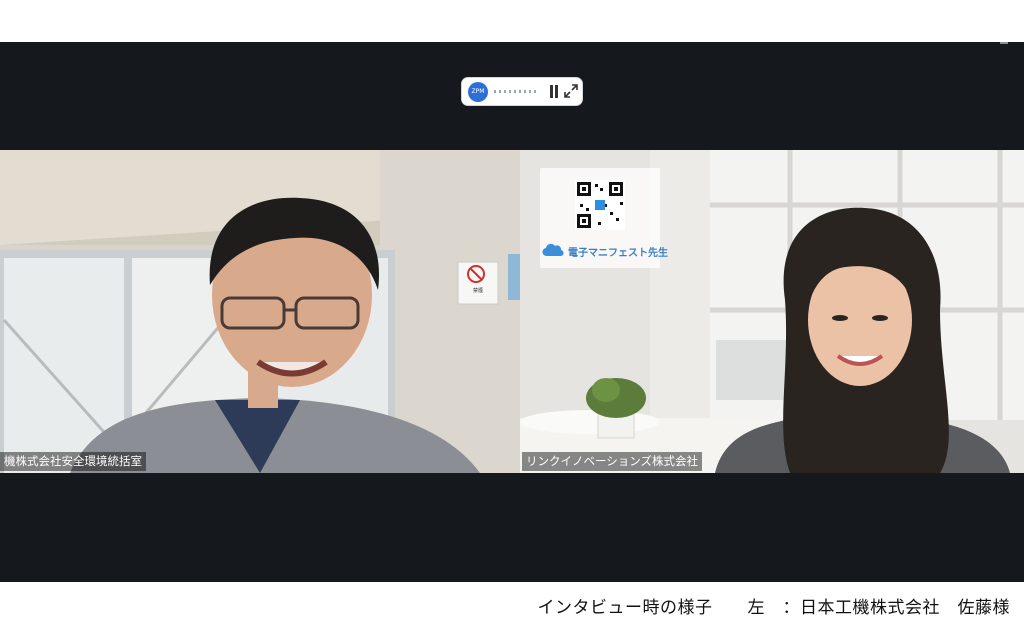 This screenshot has width=1024, height=640. I want to click on brand-overlay: 電子マニフェスト先生, so click(604, 218).